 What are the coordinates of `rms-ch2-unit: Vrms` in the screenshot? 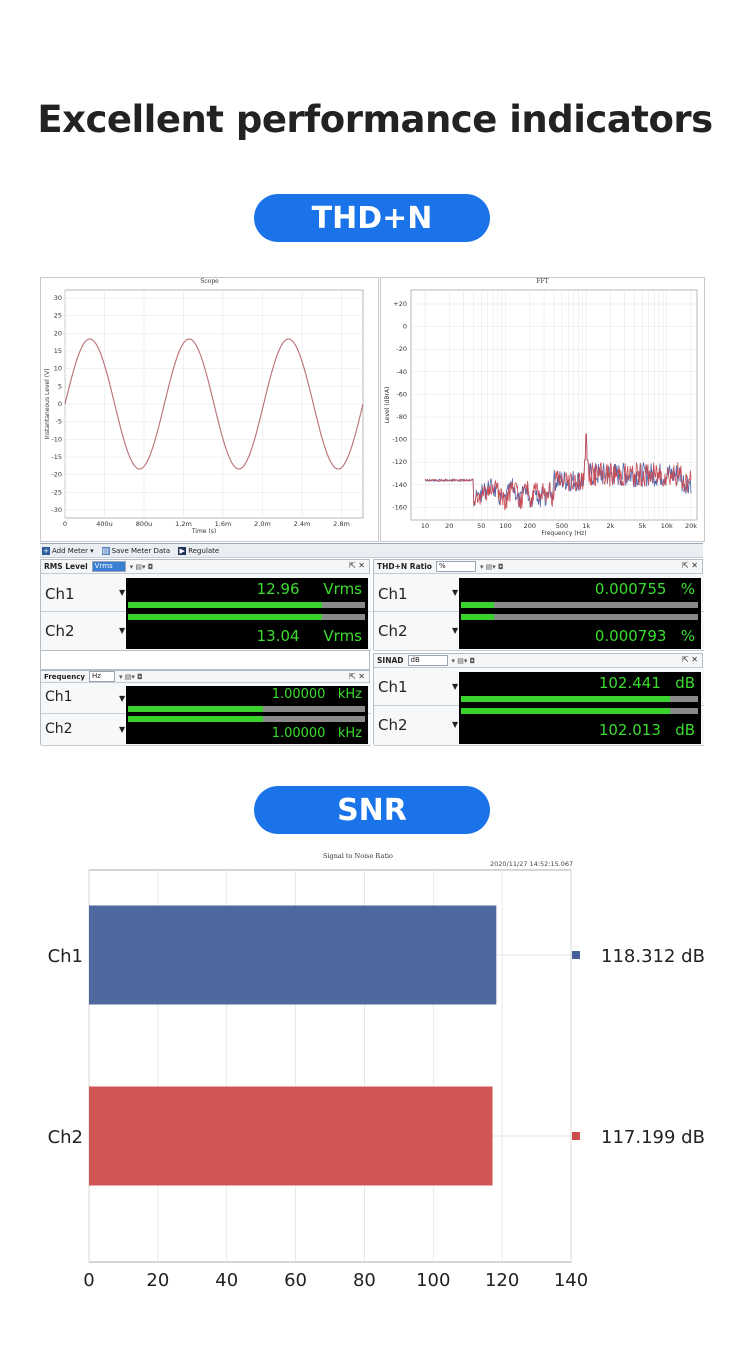 It's located at (342, 636).